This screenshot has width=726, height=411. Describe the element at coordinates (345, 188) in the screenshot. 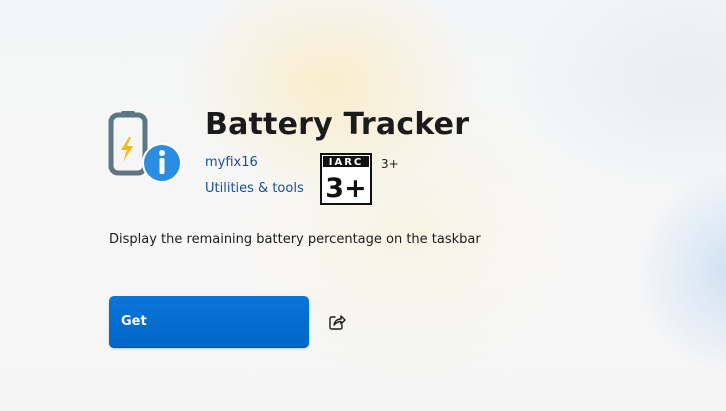

I see `iarc-badge-age: 3+` at that location.